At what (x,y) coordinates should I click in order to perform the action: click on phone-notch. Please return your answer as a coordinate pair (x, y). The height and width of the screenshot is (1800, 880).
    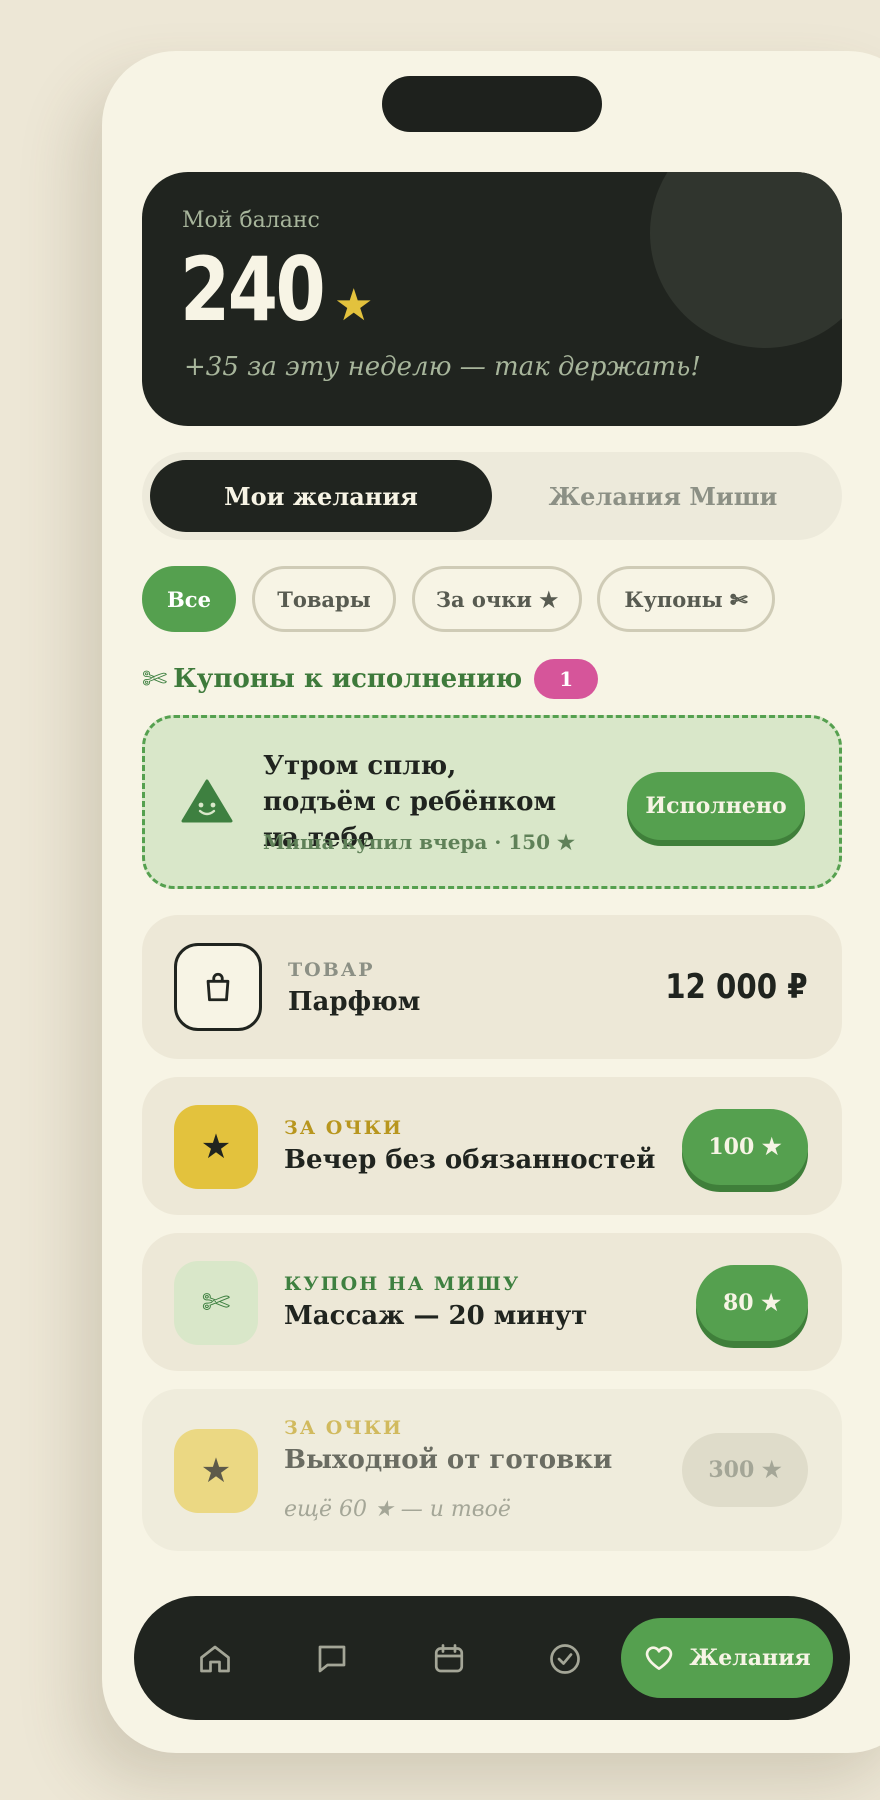
    Looking at the image, I should click on (492, 104).